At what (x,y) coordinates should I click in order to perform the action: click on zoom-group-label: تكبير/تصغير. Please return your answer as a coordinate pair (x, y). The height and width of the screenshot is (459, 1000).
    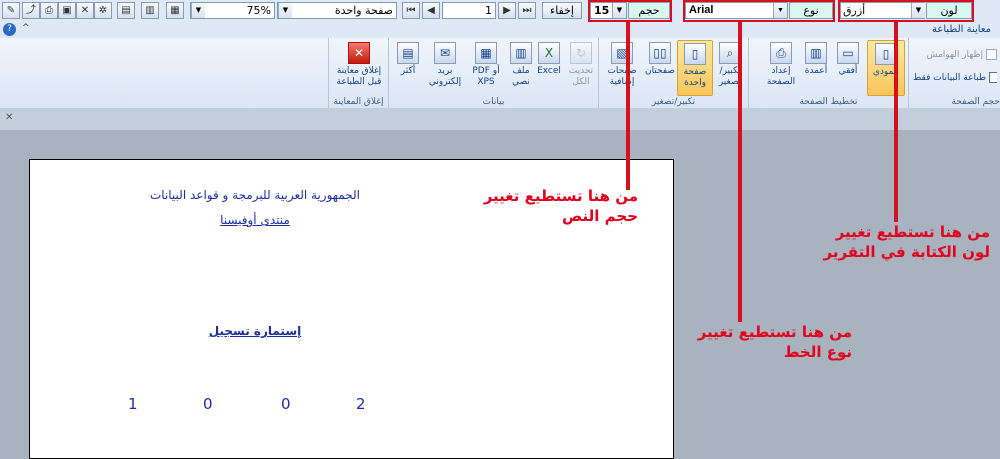
    Looking at the image, I should click on (673, 102).